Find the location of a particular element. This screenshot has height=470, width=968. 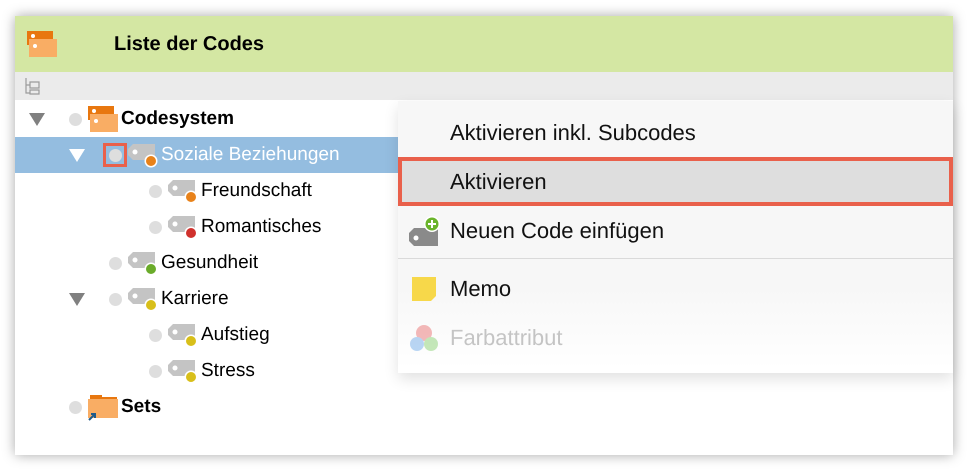

tree-item-label: Karriere is located at coordinates (195, 298).